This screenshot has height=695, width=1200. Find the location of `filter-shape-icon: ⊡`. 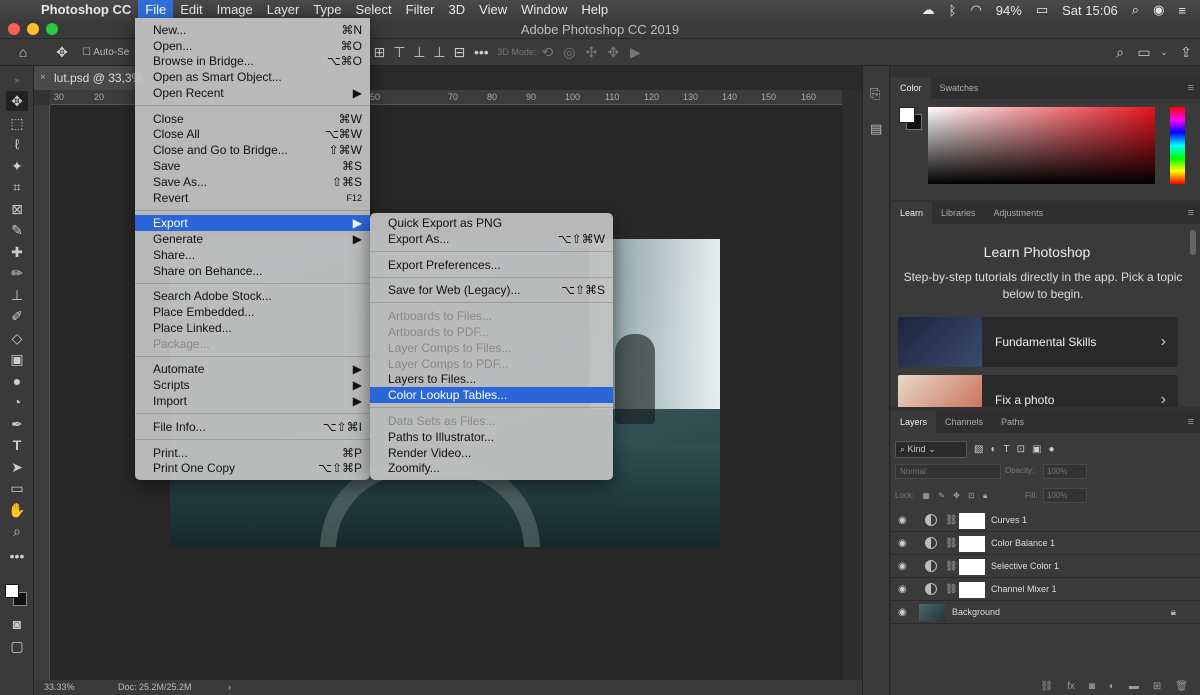

filter-shape-icon: ⊡ is located at coordinates (1021, 449).